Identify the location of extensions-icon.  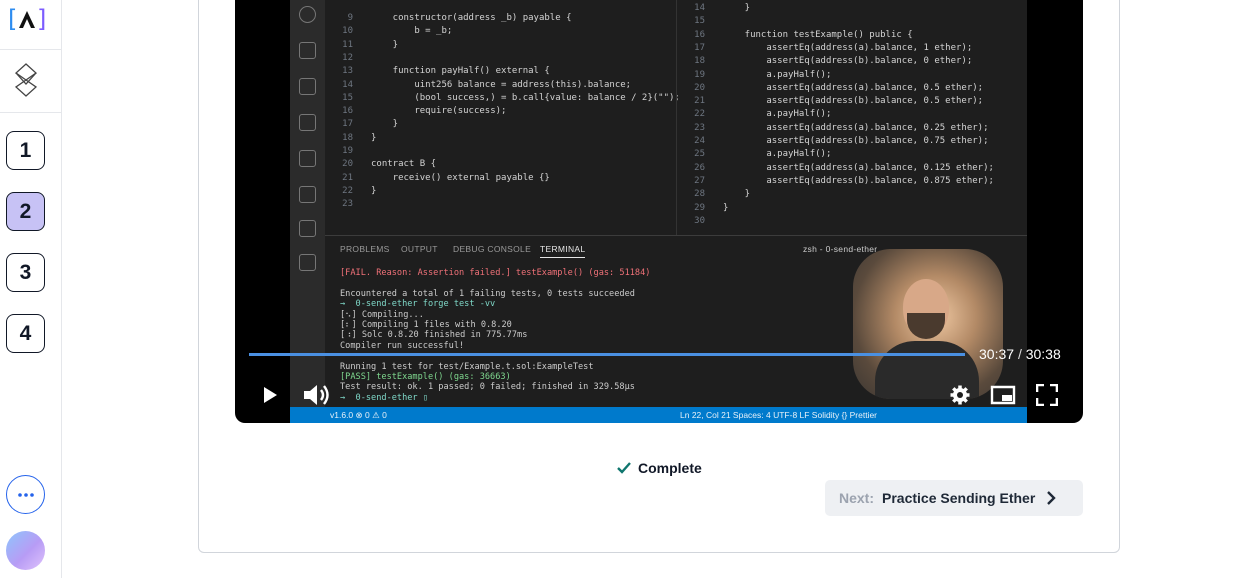
(307, 86).